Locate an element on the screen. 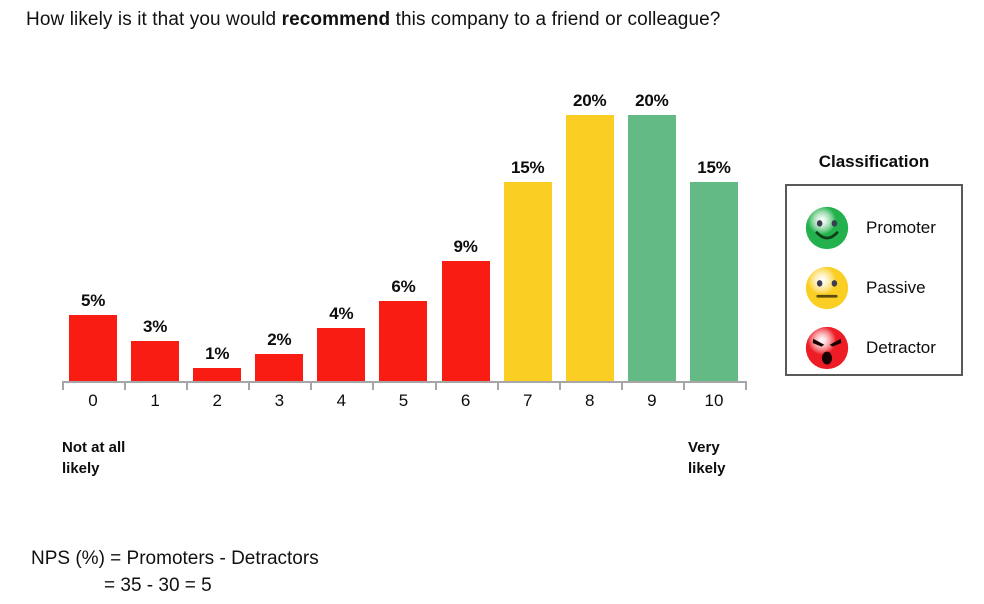 This screenshot has width=984, height=604. legend-item-label: Promoter is located at coordinates (901, 227).